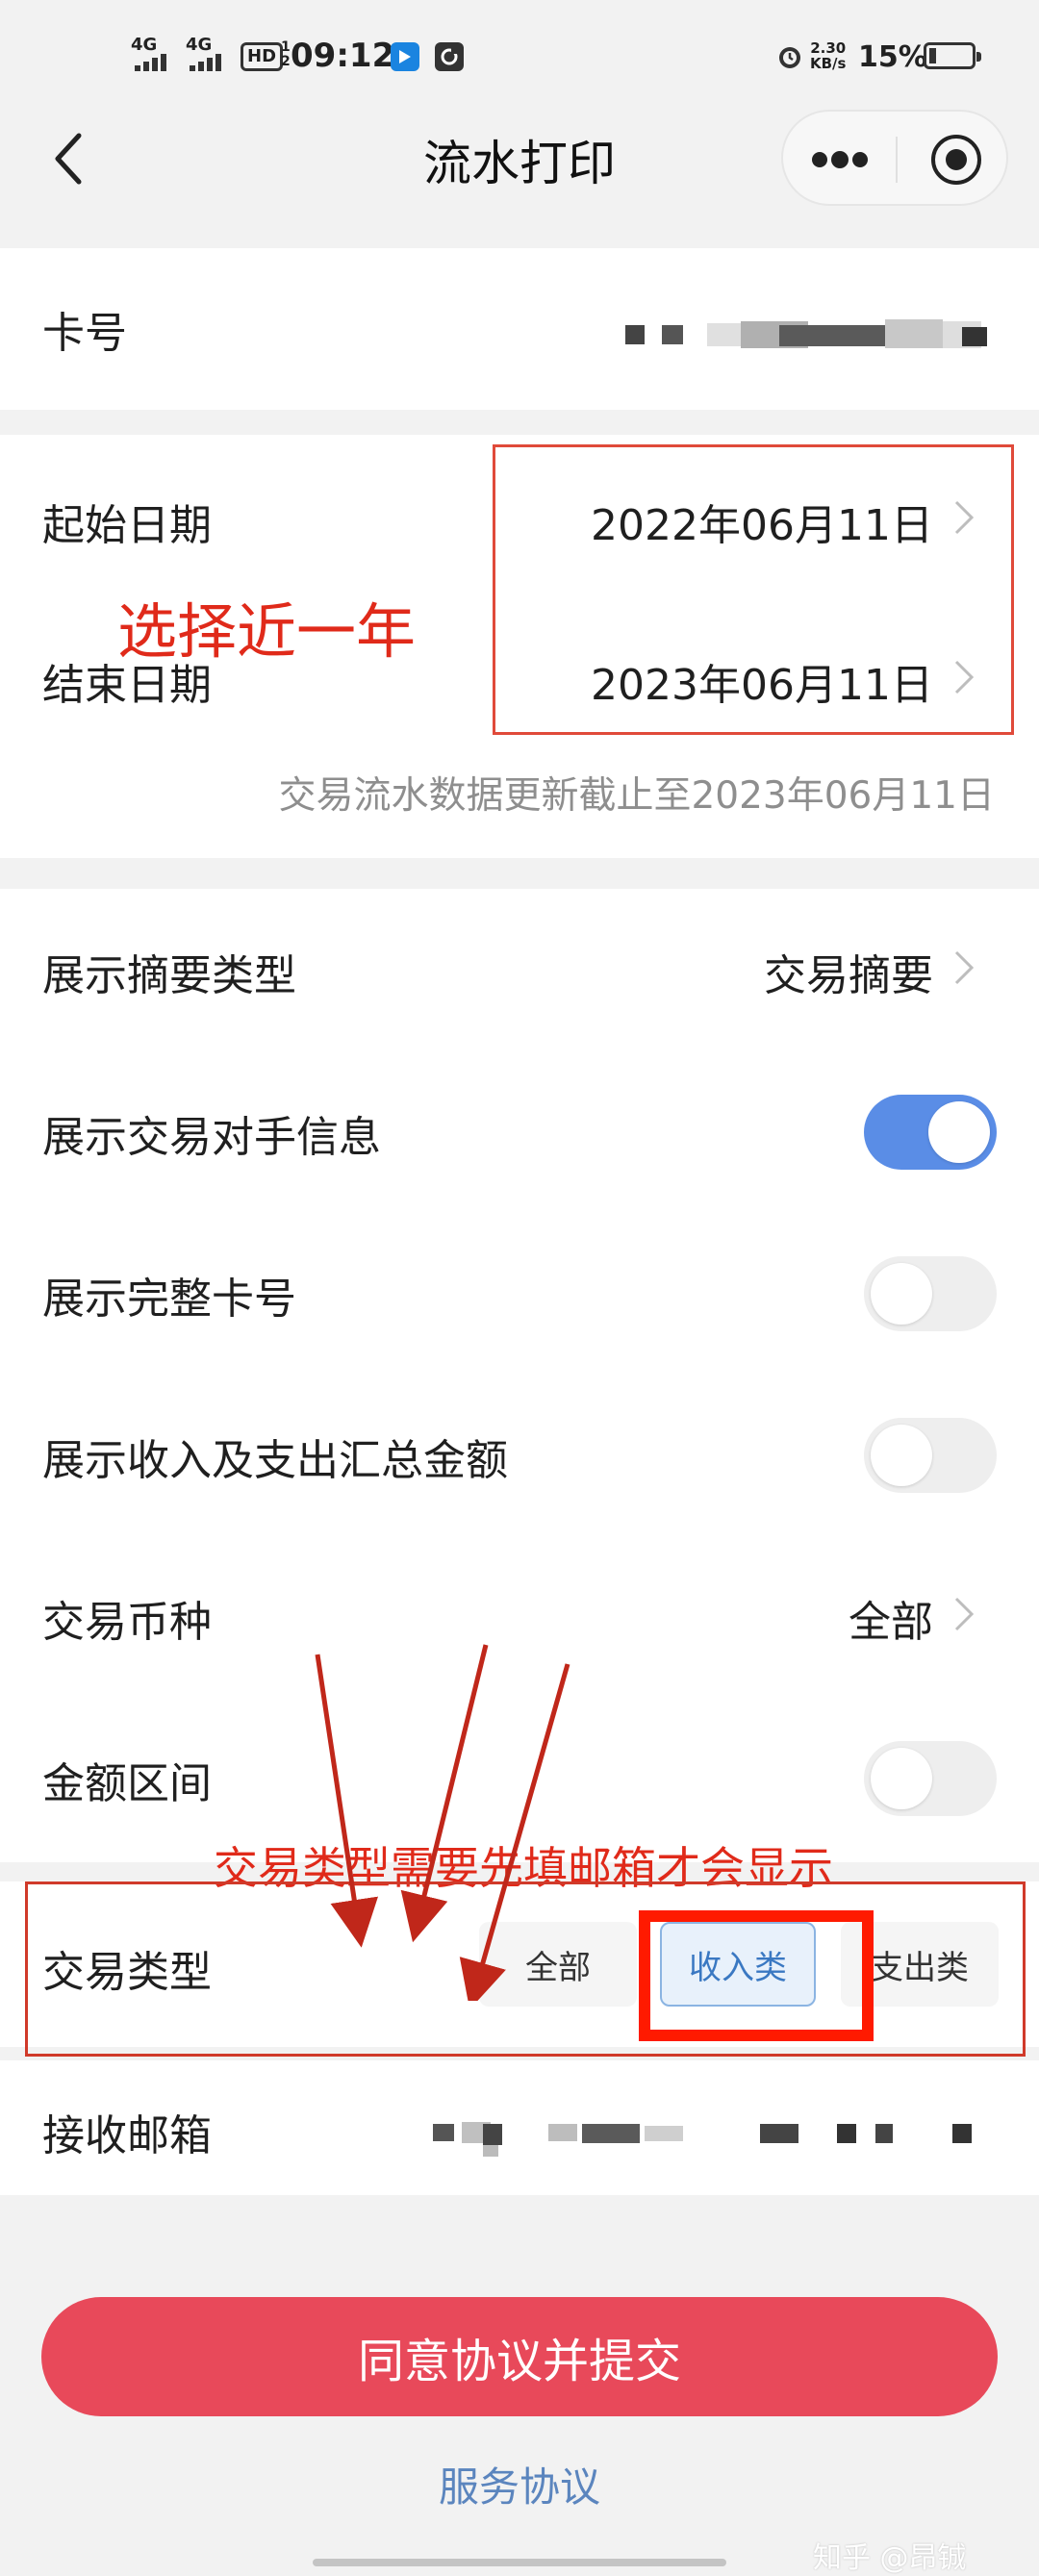 Image resolution: width=1039 pixels, height=2576 pixels. I want to click on full-card-label: 展示完整卡号, so click(169, 1299).